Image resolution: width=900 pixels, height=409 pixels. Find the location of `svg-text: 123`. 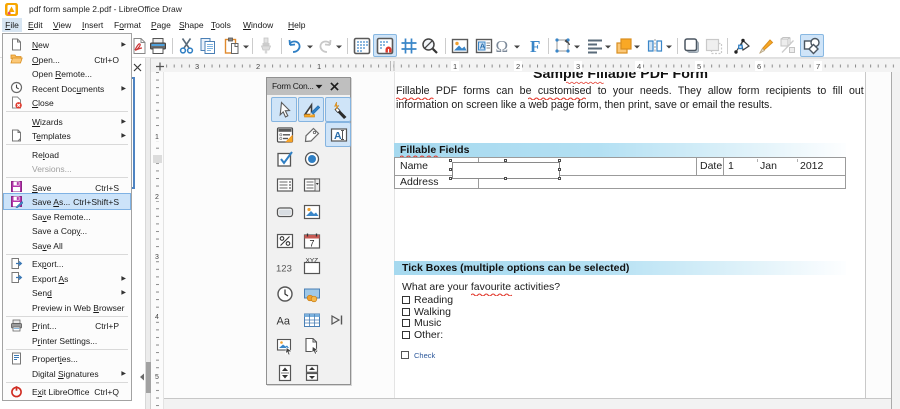

svg-text: 123 is located at coordinates (284, 269).